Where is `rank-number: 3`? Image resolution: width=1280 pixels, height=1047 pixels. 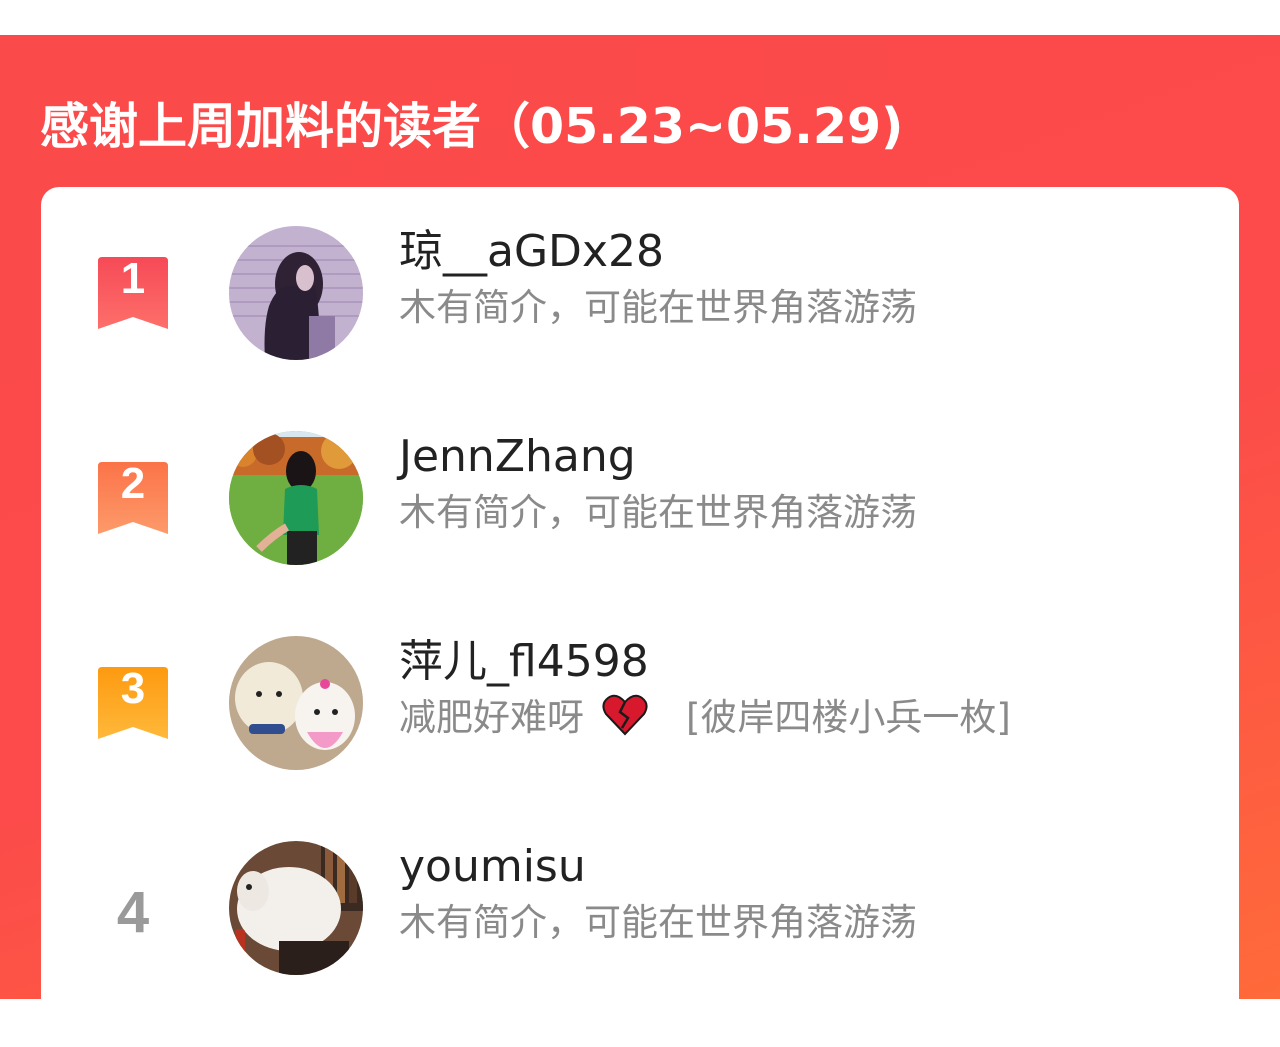 rank-number: 3 is located at coordinates (133, 688).